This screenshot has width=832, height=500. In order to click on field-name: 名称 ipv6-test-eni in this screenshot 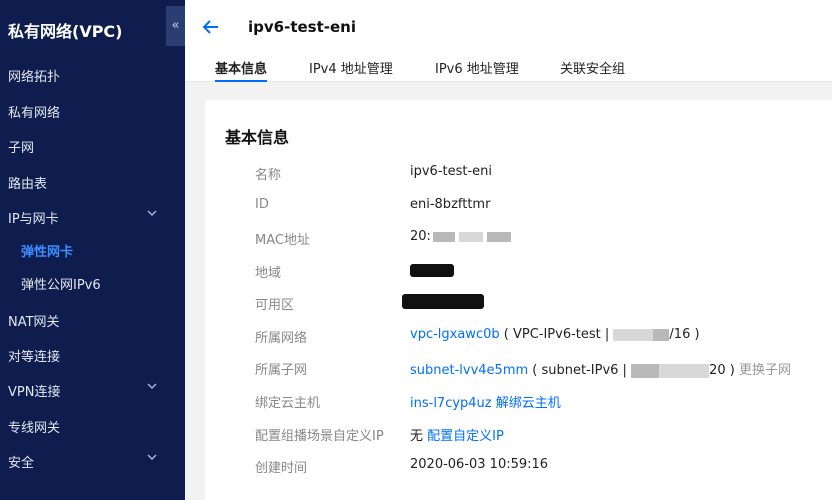, I will do `click(518, 173)`.